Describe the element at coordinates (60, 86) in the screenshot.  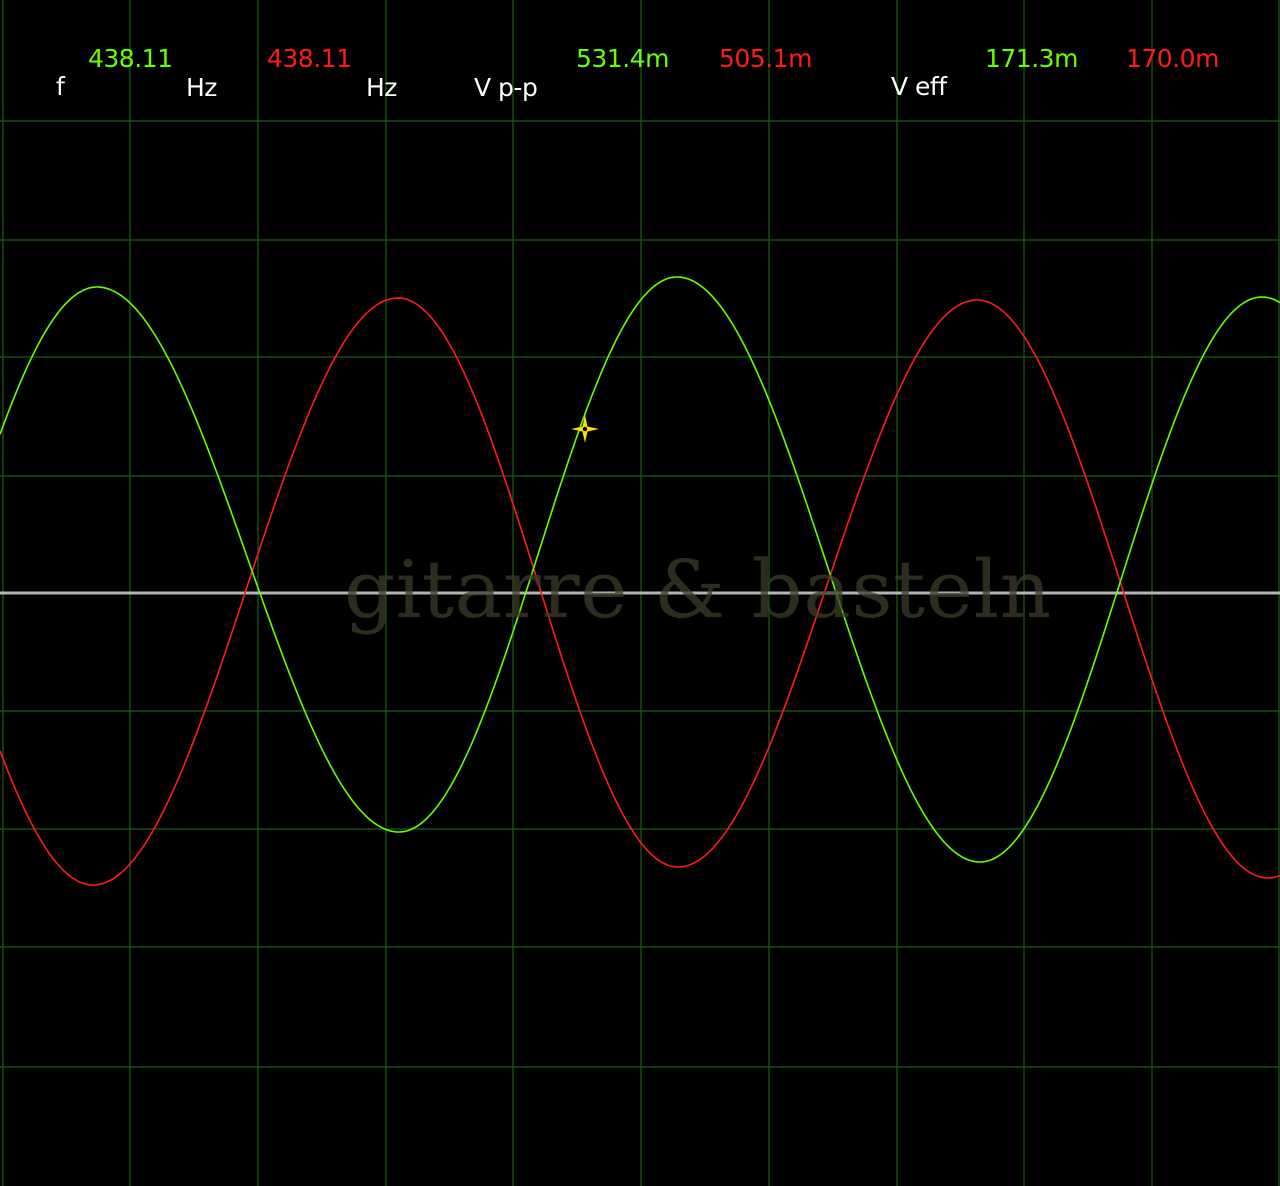
I see `frequency-label: f` at that location.